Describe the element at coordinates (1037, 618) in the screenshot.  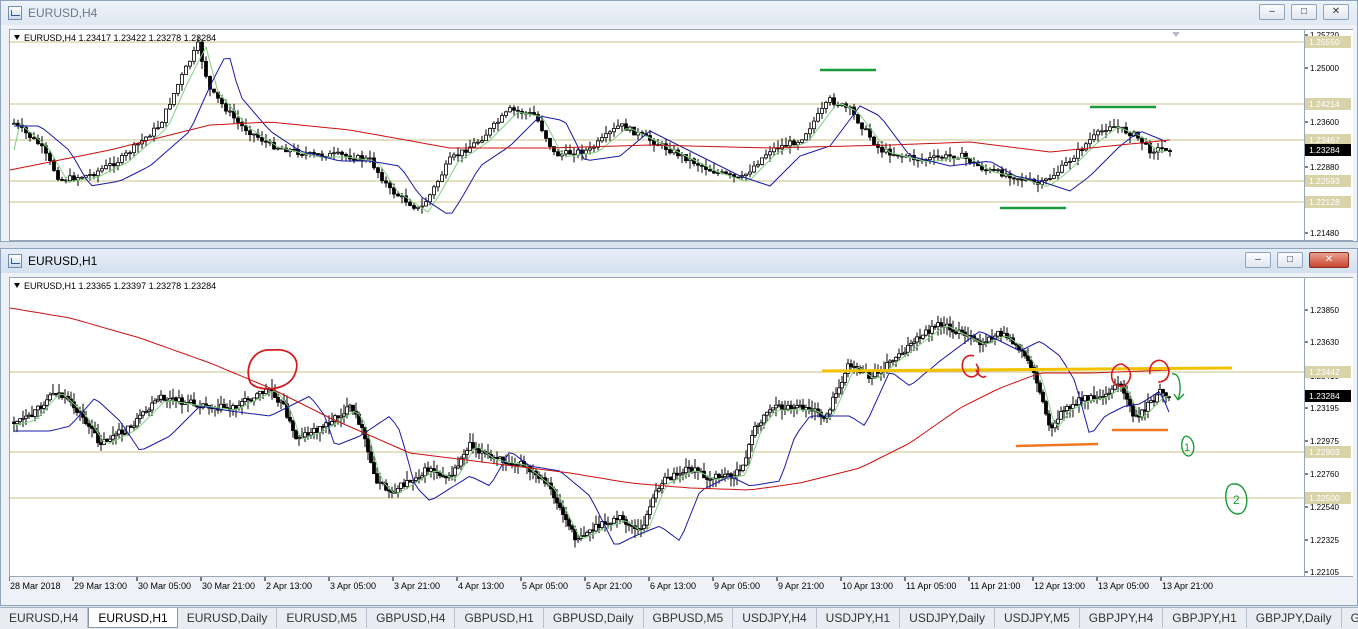
I see `chart-tab-usdjpy-m5: USDJPY,M5` at that location.